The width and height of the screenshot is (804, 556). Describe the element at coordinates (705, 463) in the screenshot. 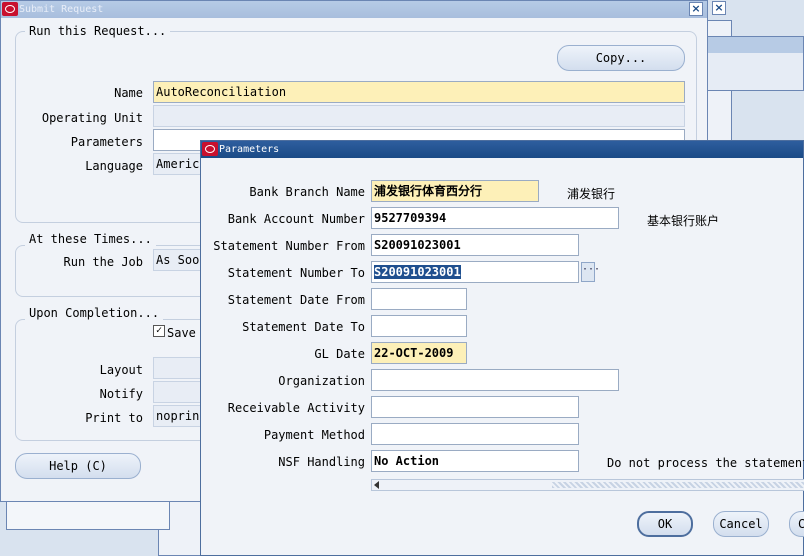

I see `nsf-handling-desc: Do not process the statement` at that location.